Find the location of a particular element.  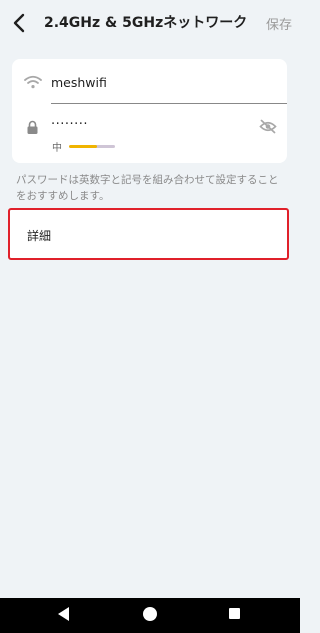

save-button: 保存 is located at coordinates (279, 23).